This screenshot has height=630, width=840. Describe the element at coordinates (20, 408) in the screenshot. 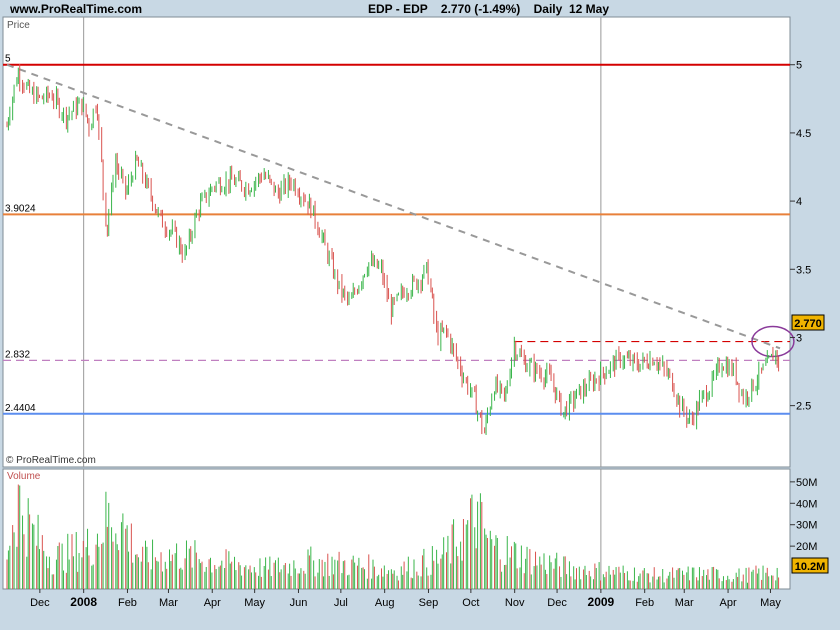

I see `level-label: 2.4404` at that location.